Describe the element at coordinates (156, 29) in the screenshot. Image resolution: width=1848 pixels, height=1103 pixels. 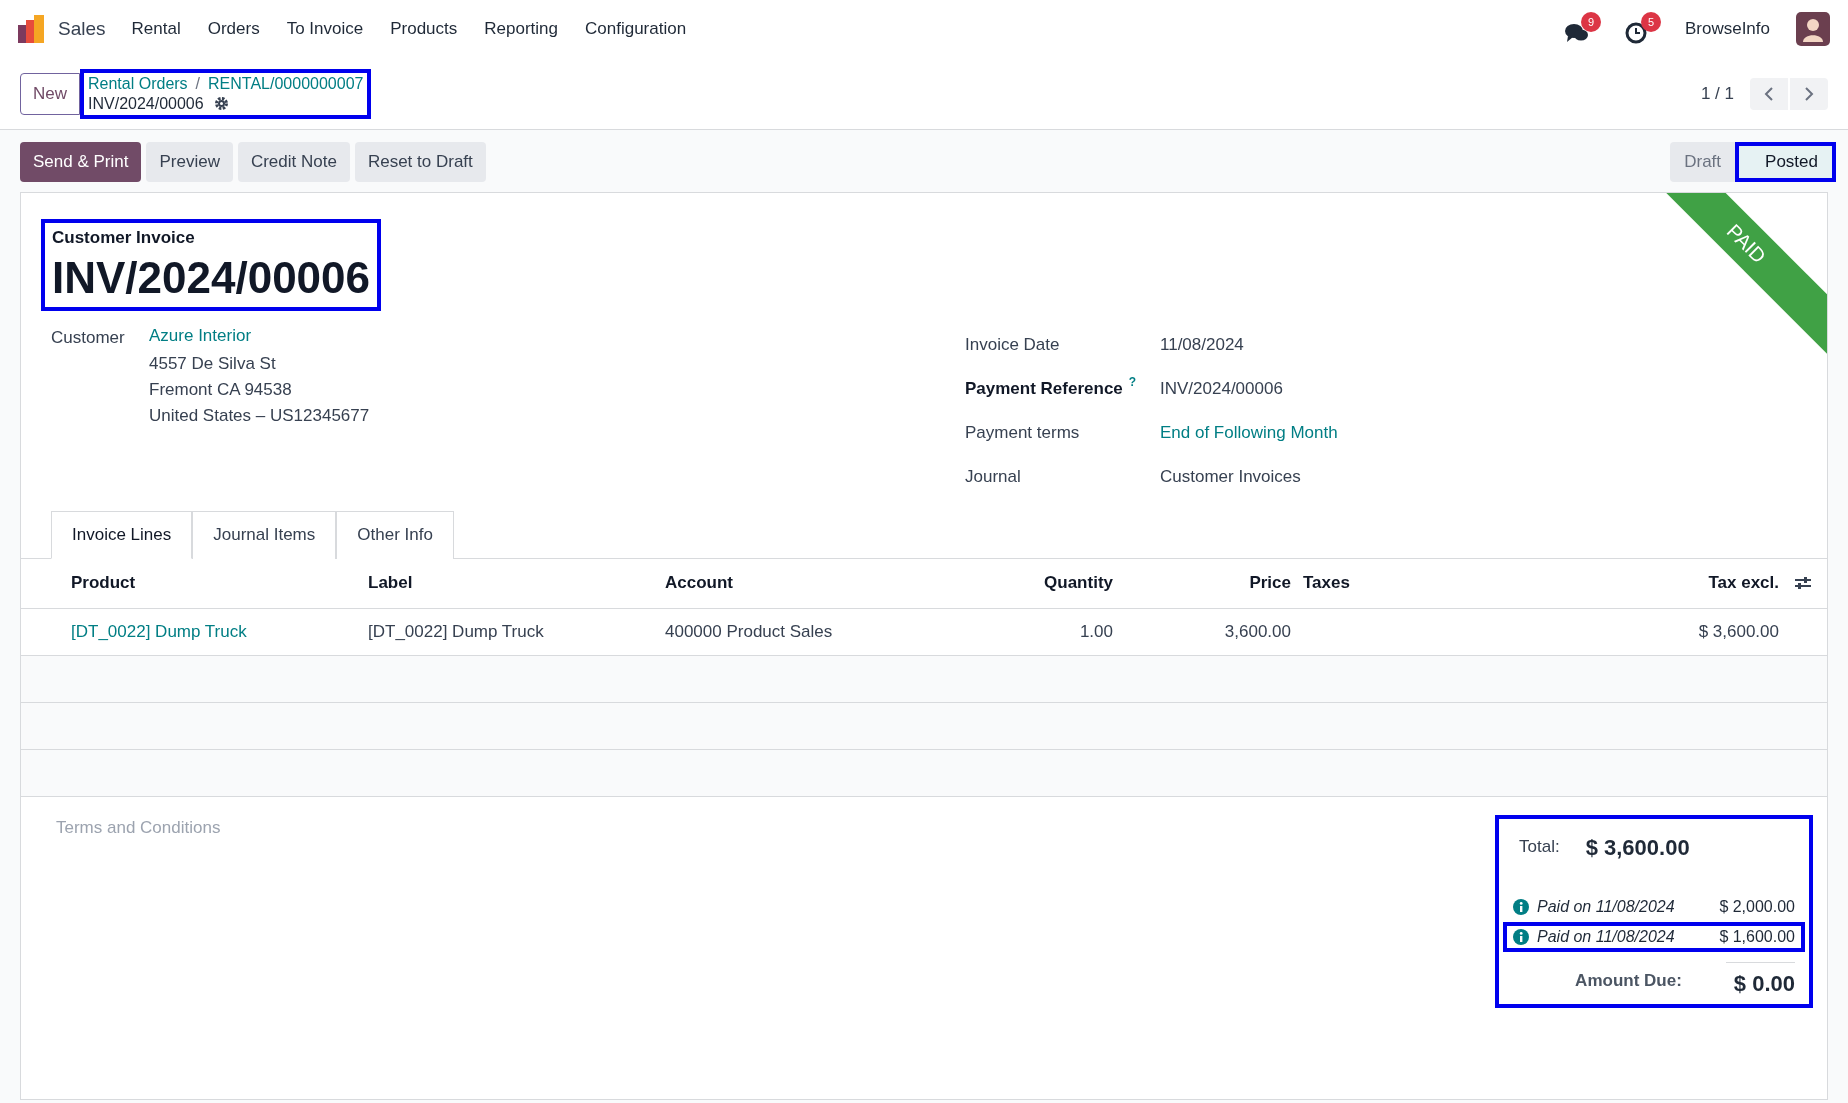
I see `menu-item: Rental` at that location.